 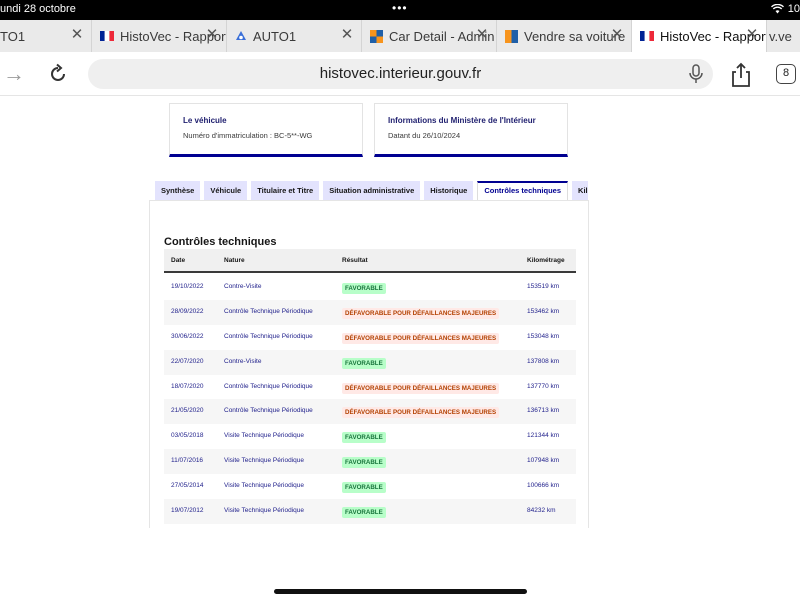 I want to click on cell-date: 03/05/2018, so click(x=187, y=436).